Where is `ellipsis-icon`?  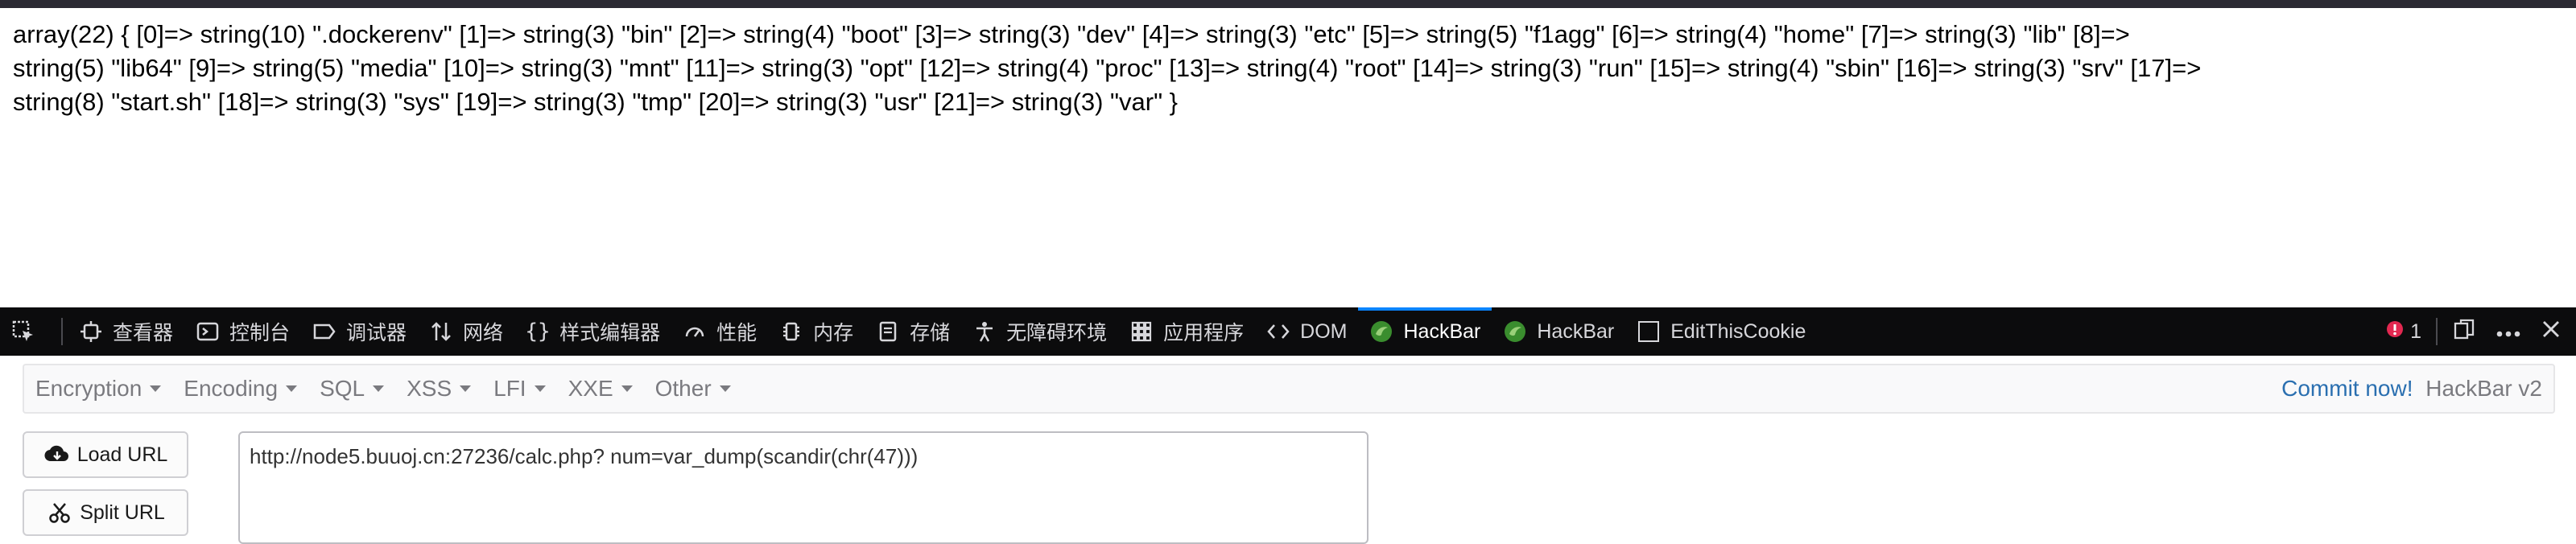
ellipsis-icon is located at coordinates (2508, 332).